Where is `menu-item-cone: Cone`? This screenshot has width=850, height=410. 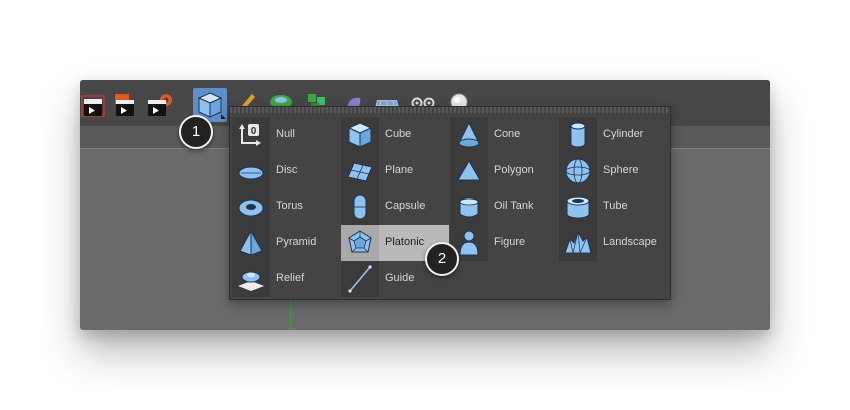 menu-item-cone: Cone is located at coordinates (502, 135).